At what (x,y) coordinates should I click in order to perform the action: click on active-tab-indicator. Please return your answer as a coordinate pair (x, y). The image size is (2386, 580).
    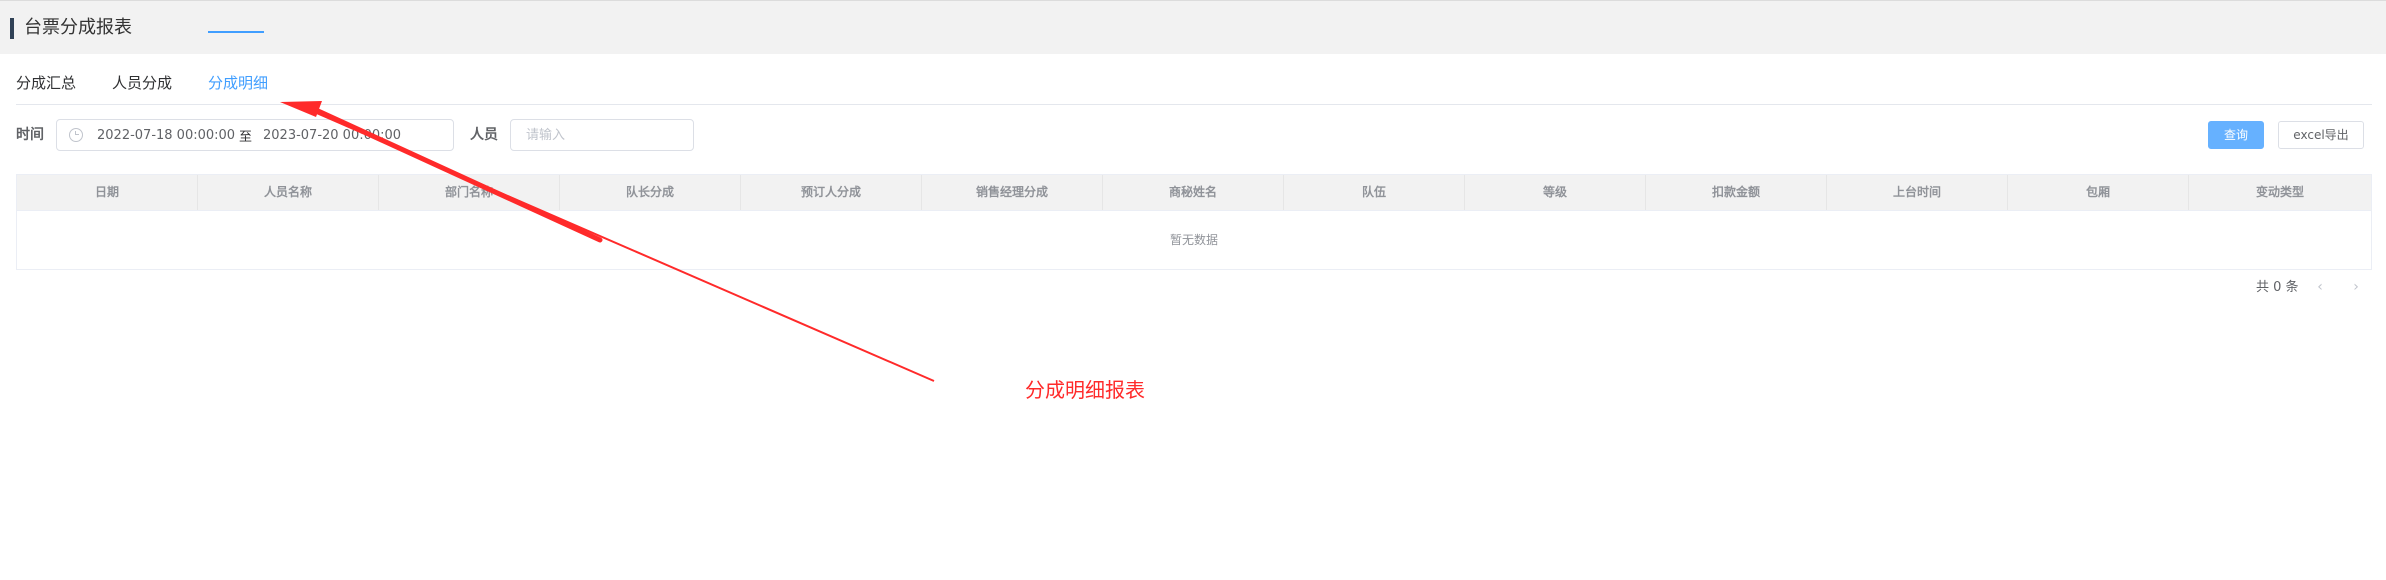
    Looking at the image, I should click on (236, 32).